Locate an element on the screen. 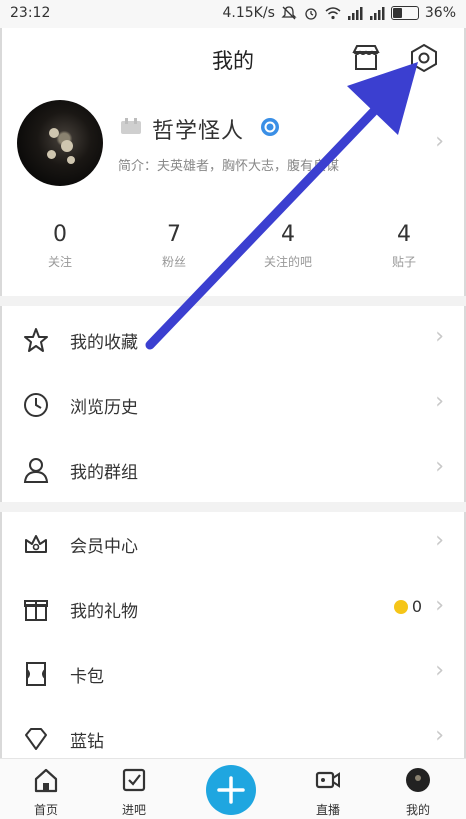  bottom-nav: 首页 进吧 直播 我的 is located at coordinates (233, 788).